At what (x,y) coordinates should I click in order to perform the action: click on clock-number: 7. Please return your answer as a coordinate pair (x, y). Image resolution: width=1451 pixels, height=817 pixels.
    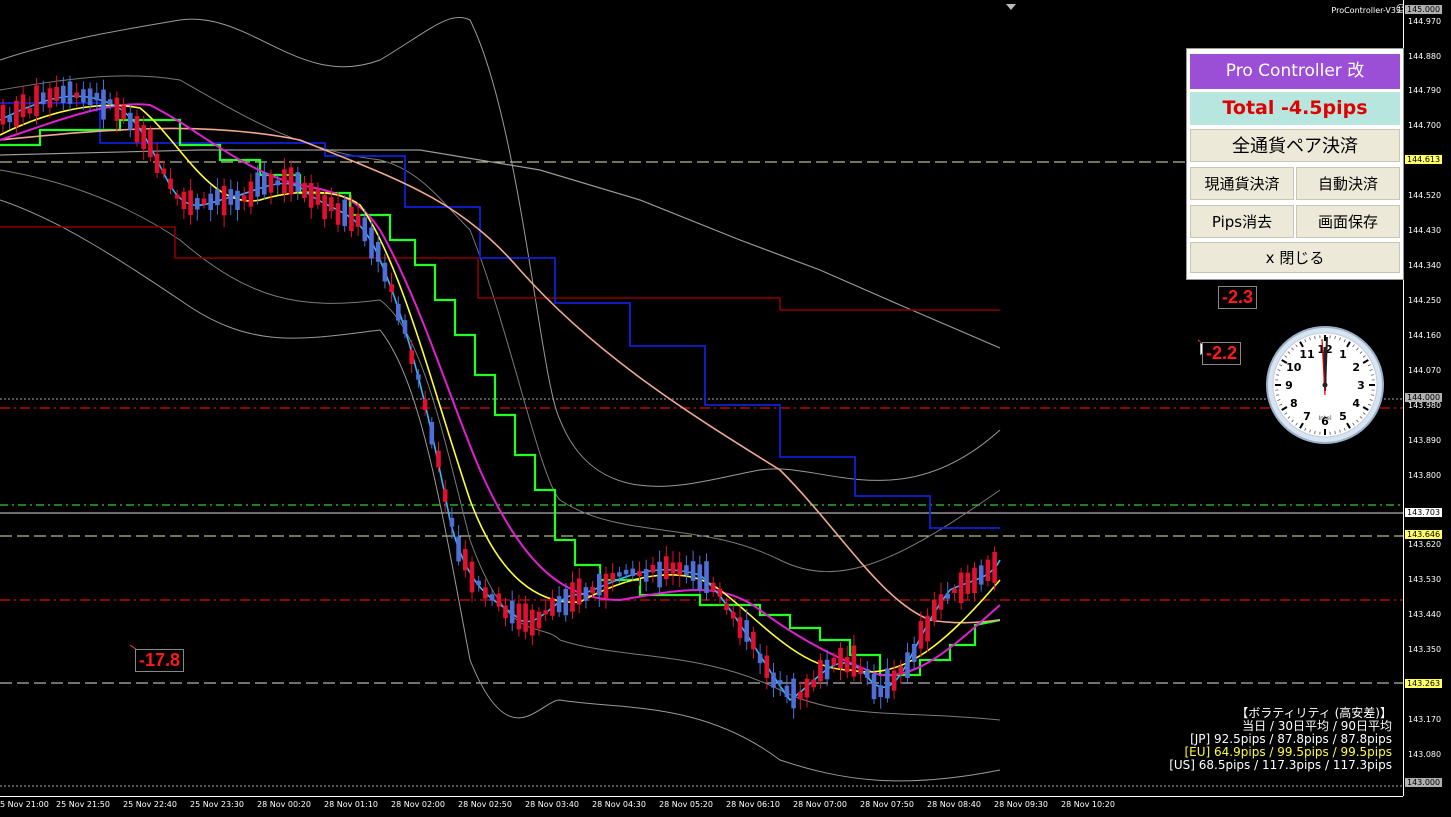
    Looking at the image, I should click on (1307, 416).